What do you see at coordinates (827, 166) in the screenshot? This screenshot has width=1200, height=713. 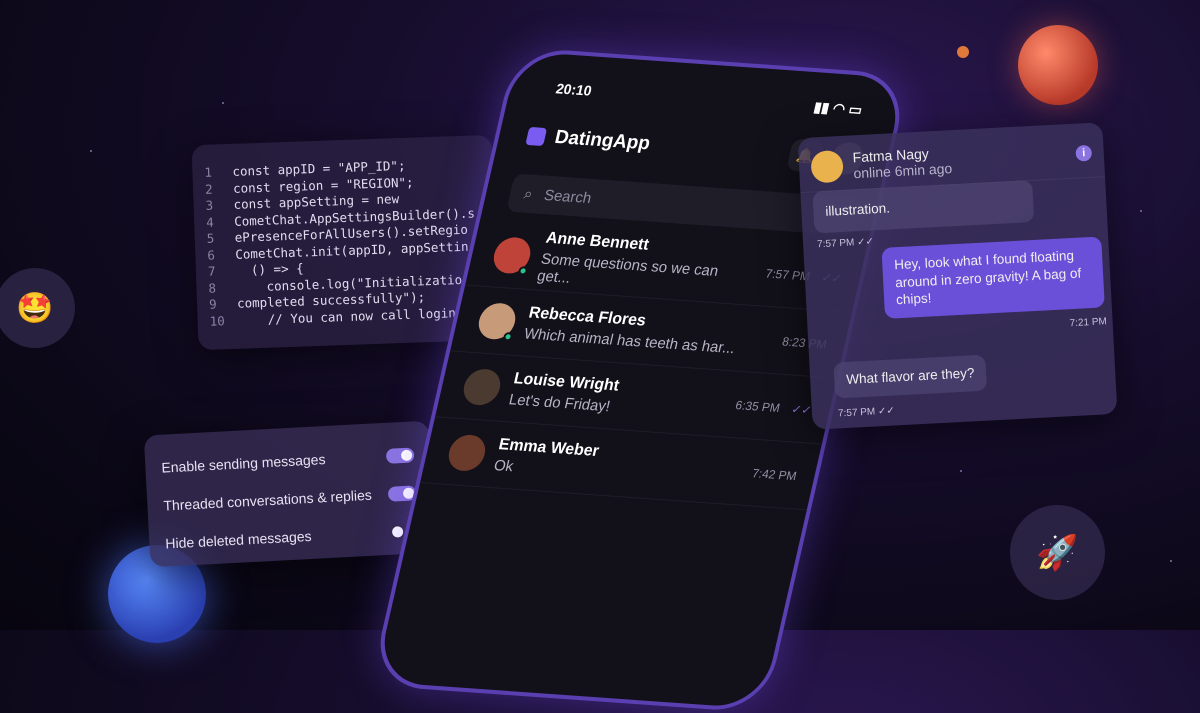 I see `contact-avatar` at bounding box center [827, 166].